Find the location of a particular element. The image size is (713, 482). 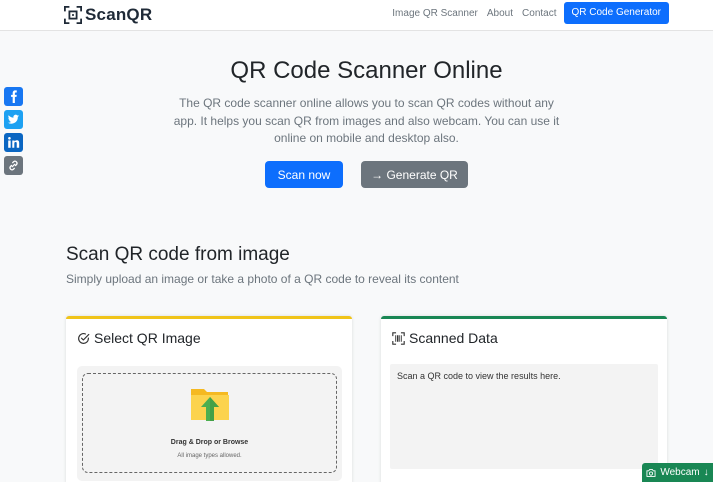

scan-result-box: Scan a QR code to view the results here. is located at coordinates (524, 416).